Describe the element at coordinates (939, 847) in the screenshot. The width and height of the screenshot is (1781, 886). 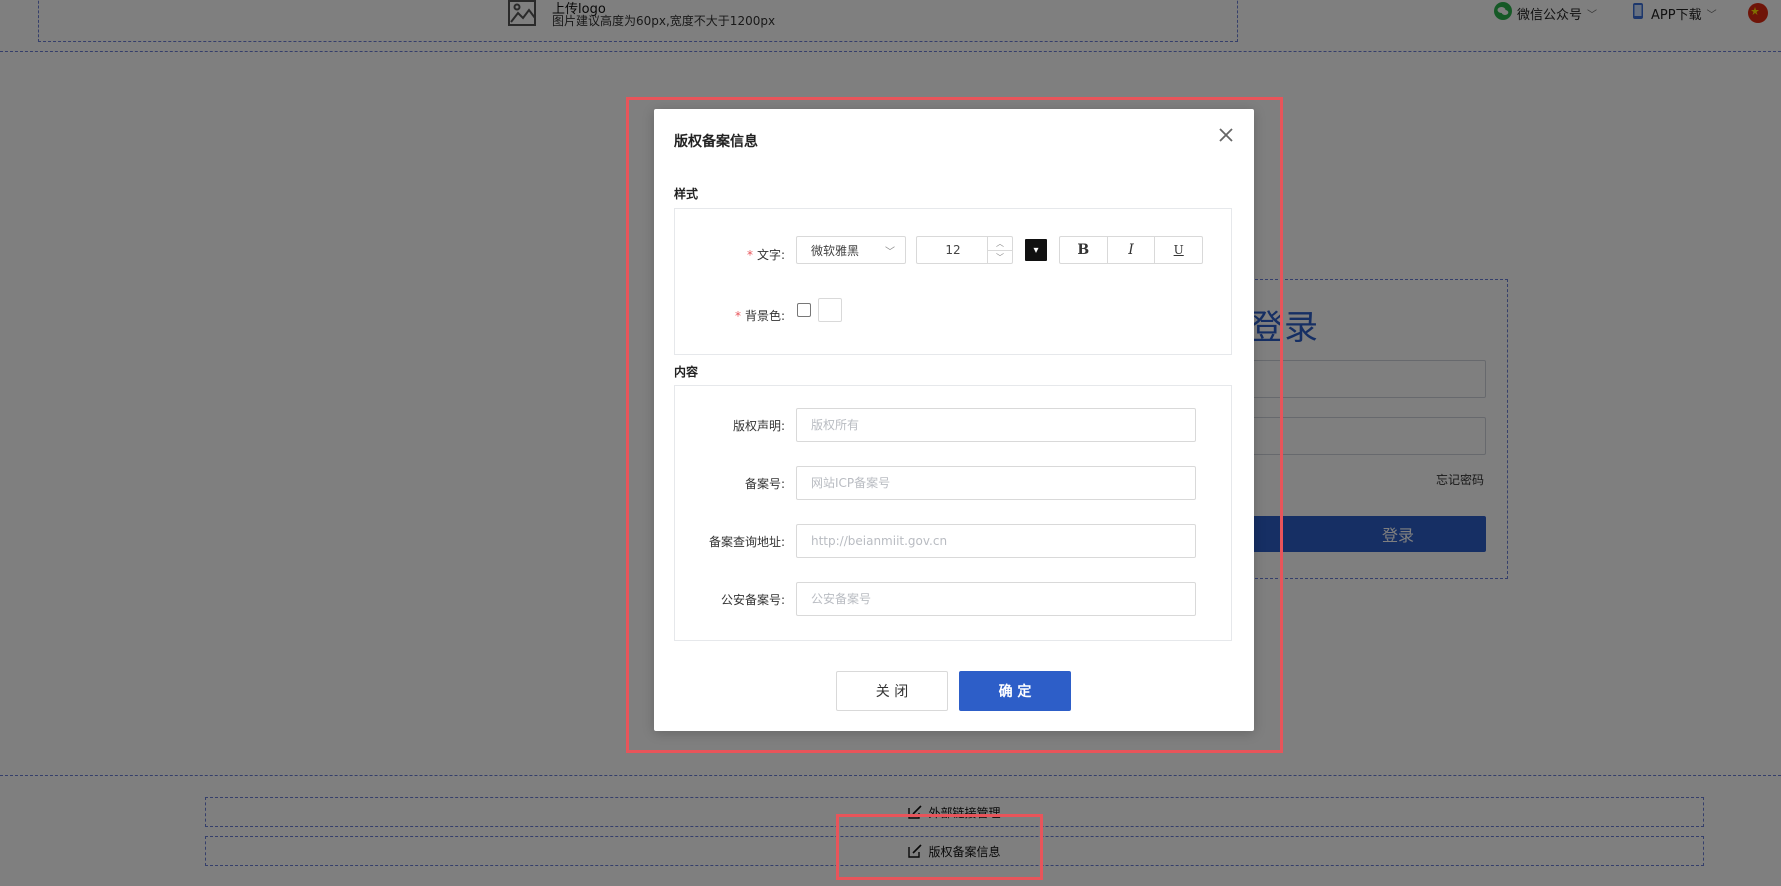
I see `row-highlight-frame` at that location.